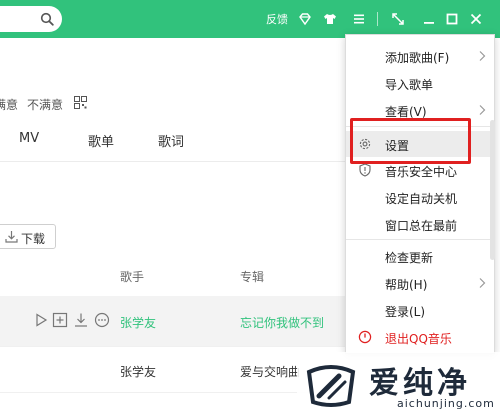 This screenshot has height=415, width=500. What do you see at coordinates (365, 170) in the screenshot?
I see `shield-icon` at bounding box center [365, 170].